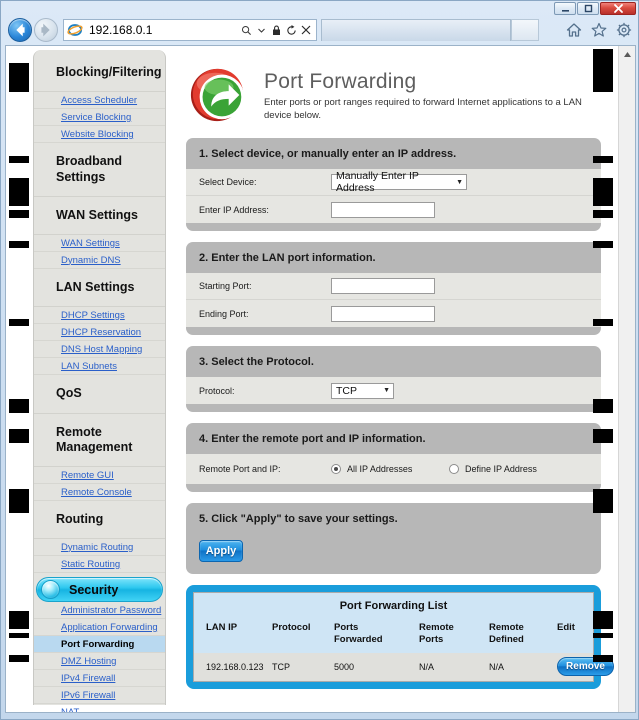 The width and height of the screenshot is (639, 720). What do you see at coordinates (99, 333) in the screenshot?
I see `sidebar-item-dhcp-reservation: DHCP Reservation` at bounding box center [99, 333].